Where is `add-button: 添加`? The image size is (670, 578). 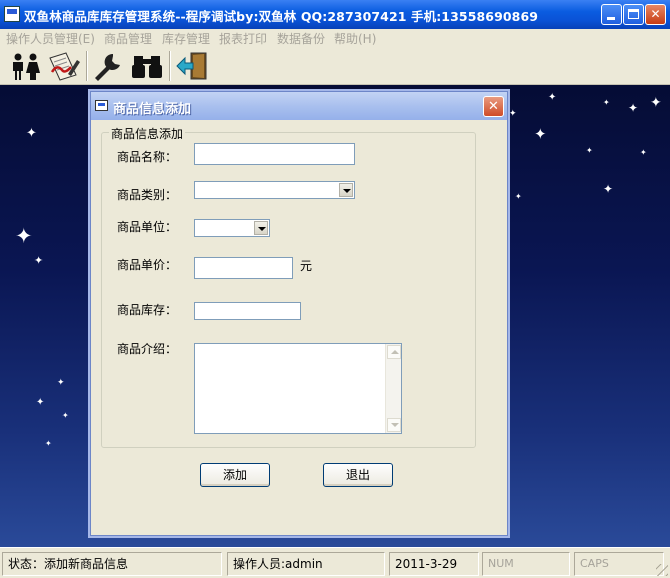
add-button: 添加 is located at coordinates (235, 475).